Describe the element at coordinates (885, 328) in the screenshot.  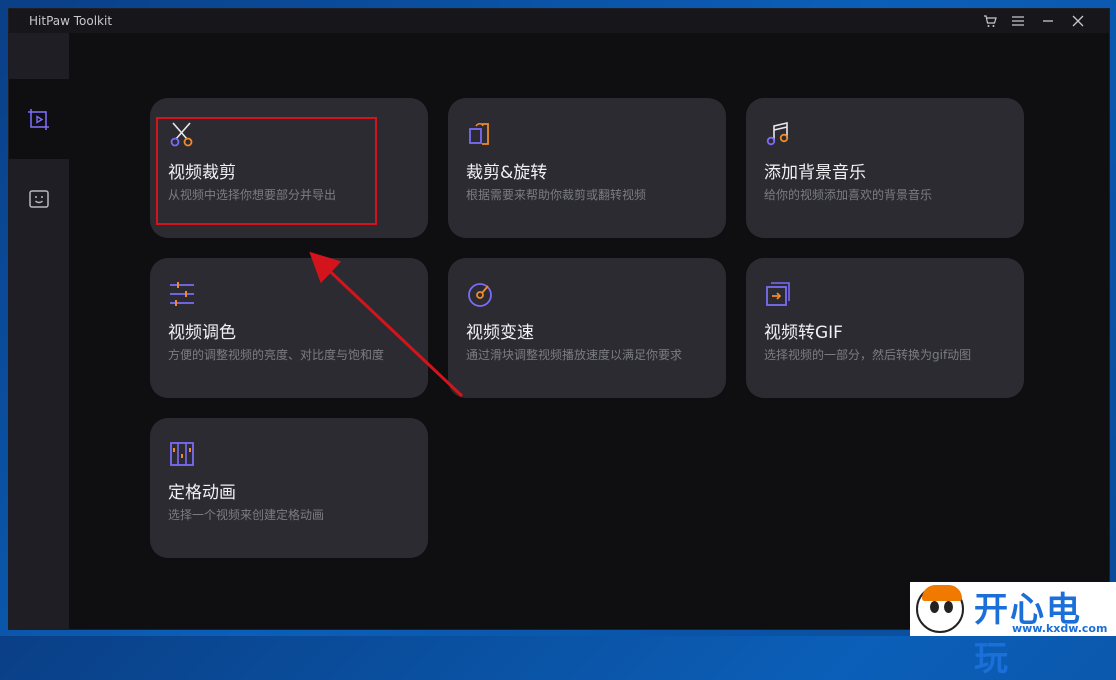
I see `card-video-to-gif: 视频转GIF 选择视频的一部分，然后转换为gif动图` at that location.